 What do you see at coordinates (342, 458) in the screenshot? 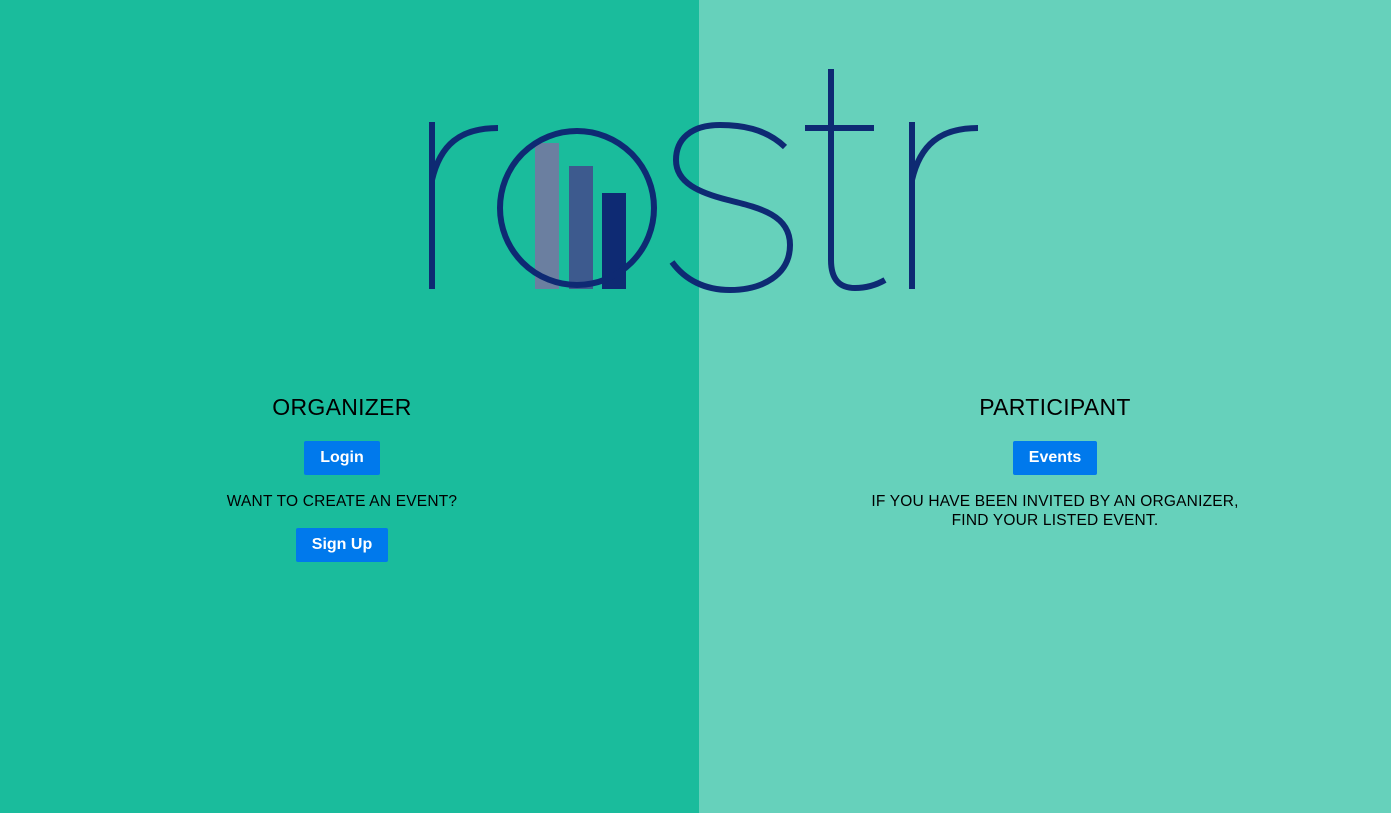
I see `login-button: Login` at bounding box center [342, 458].